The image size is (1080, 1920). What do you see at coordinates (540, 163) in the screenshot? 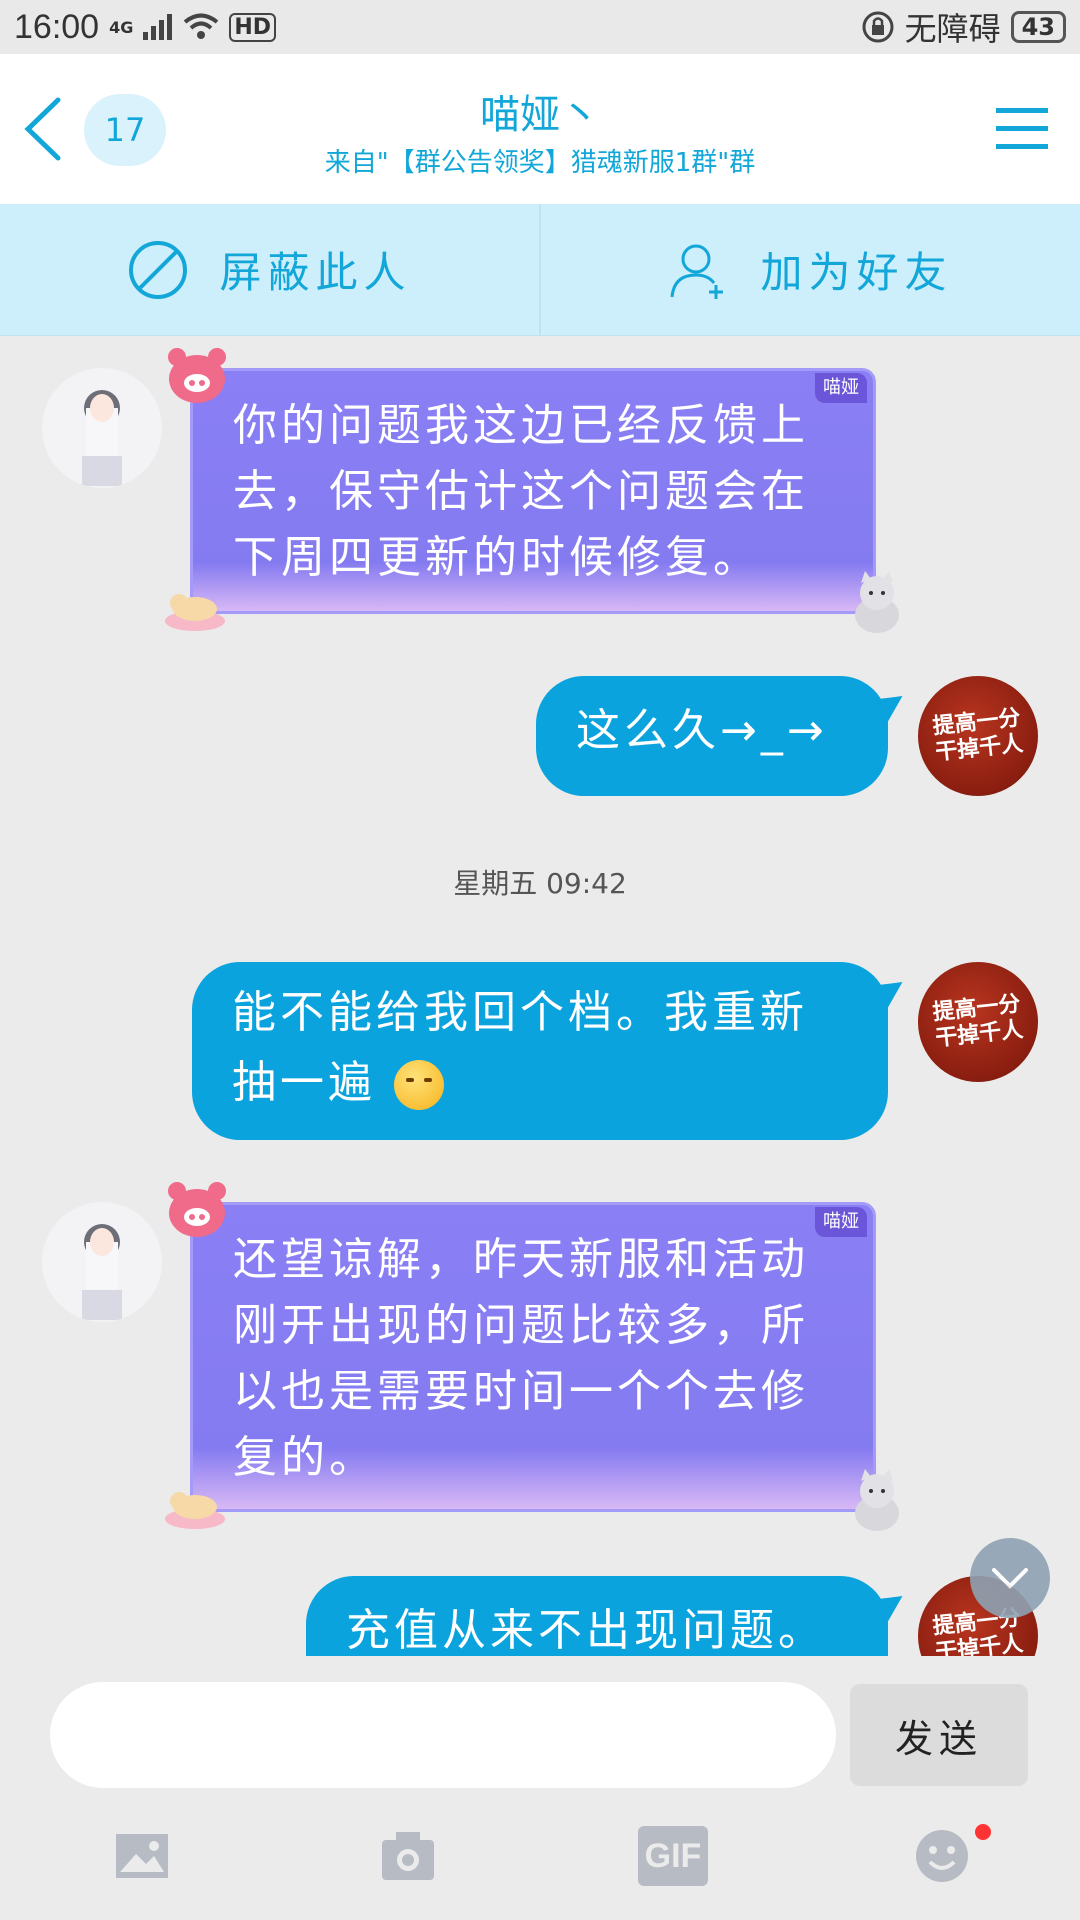
I see `page-subtitle: 来自"【群公告领奖】猎魂新服1群"群` at bounding box center [540, 163].